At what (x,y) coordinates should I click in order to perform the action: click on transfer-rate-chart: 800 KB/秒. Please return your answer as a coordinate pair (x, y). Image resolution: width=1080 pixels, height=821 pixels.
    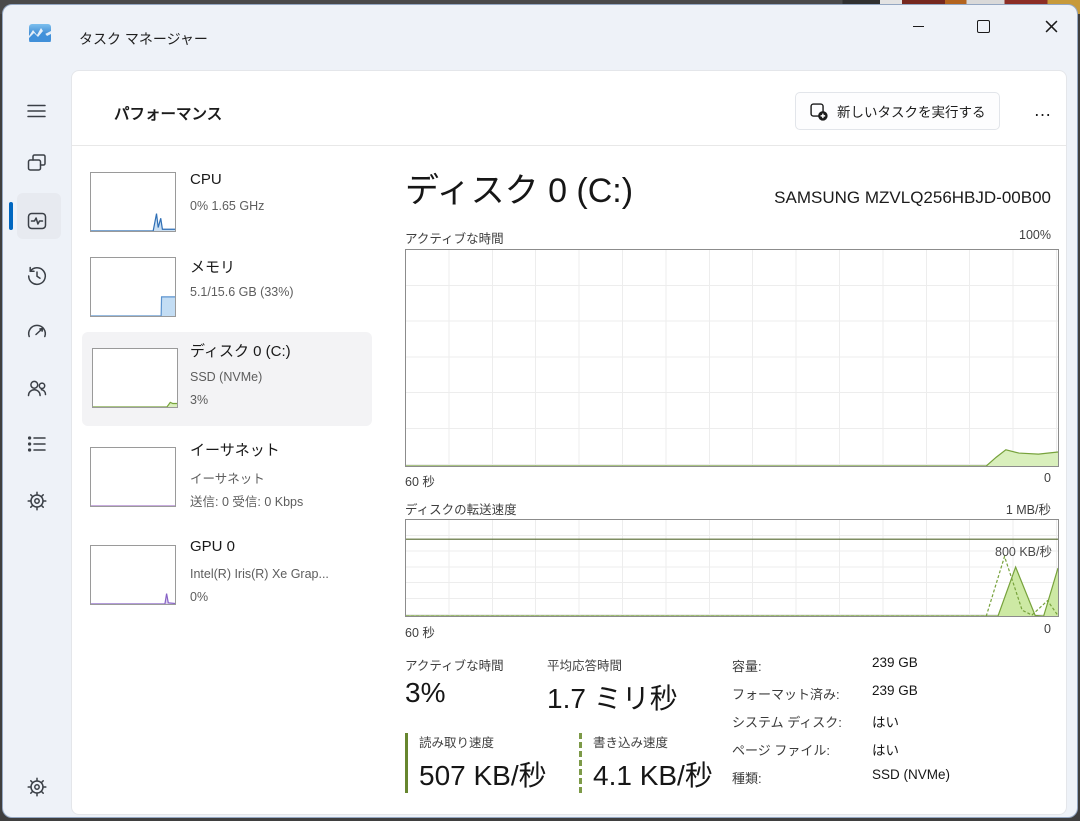
    Looking at the image, I should click on (732, 568).